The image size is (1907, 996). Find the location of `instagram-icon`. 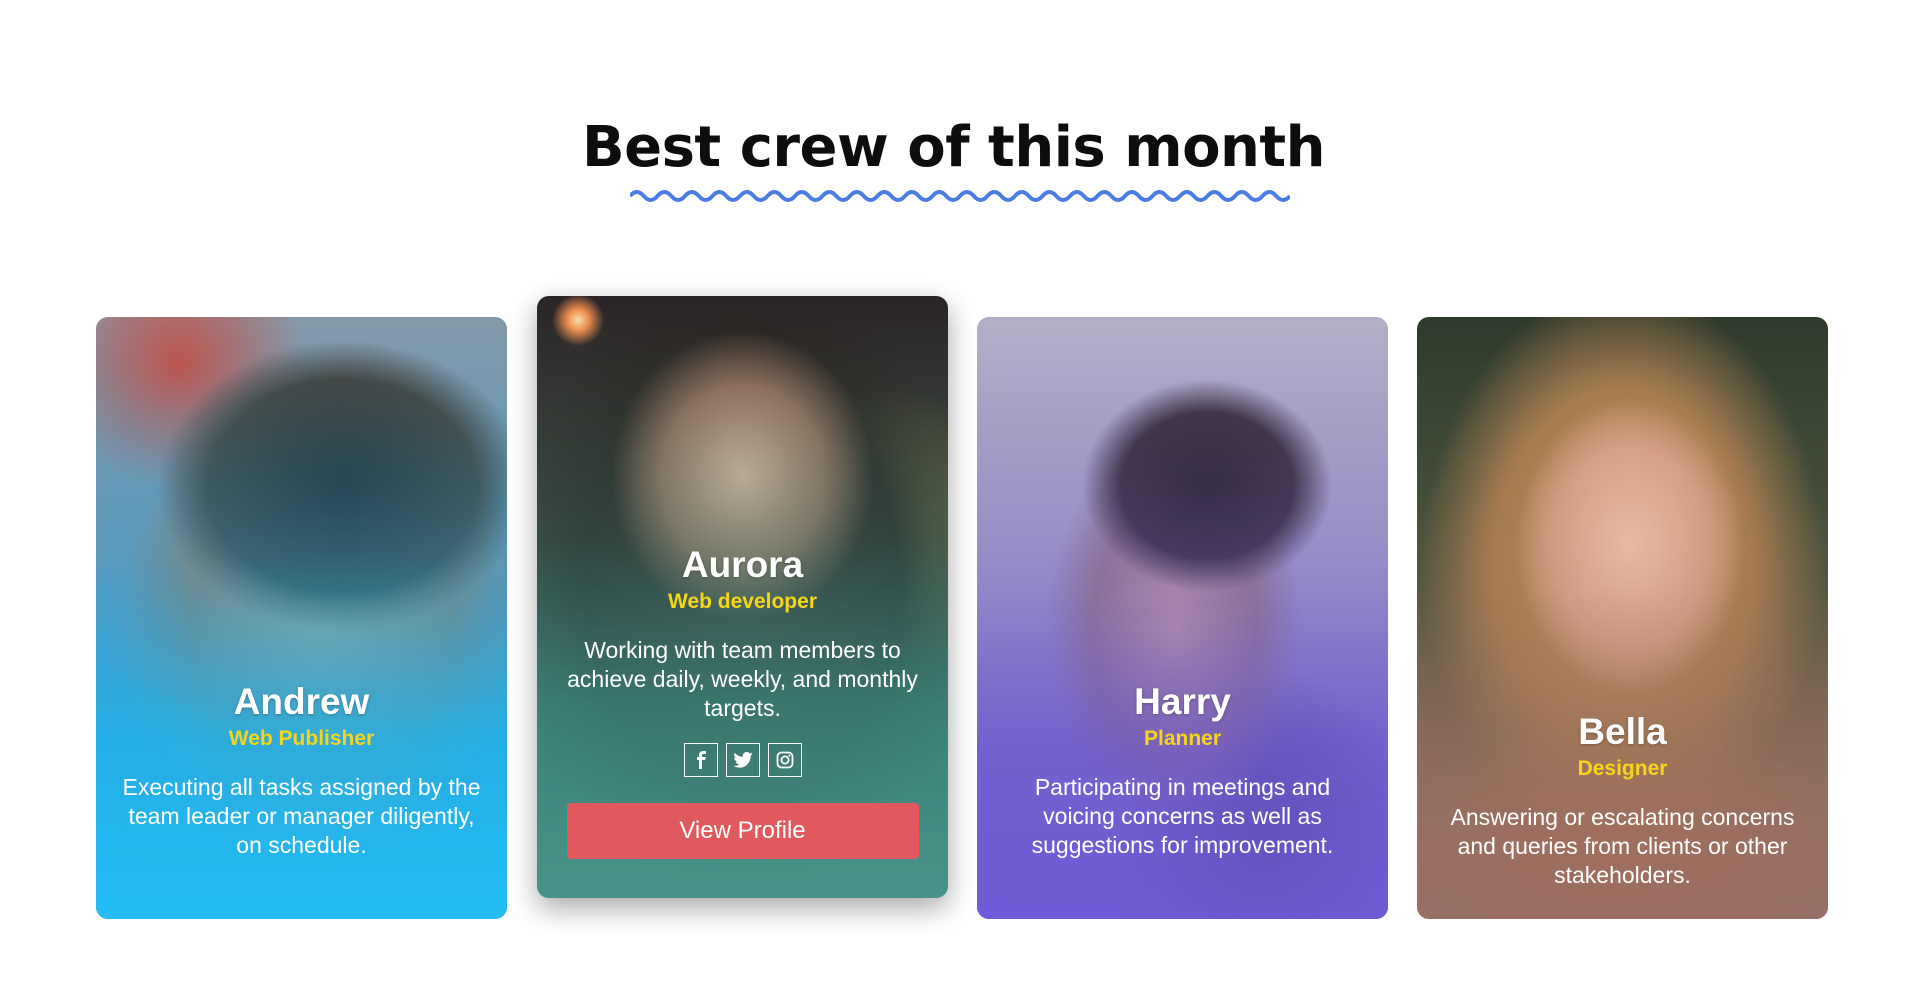

instagram-icon is located at coordinates (784, 760).